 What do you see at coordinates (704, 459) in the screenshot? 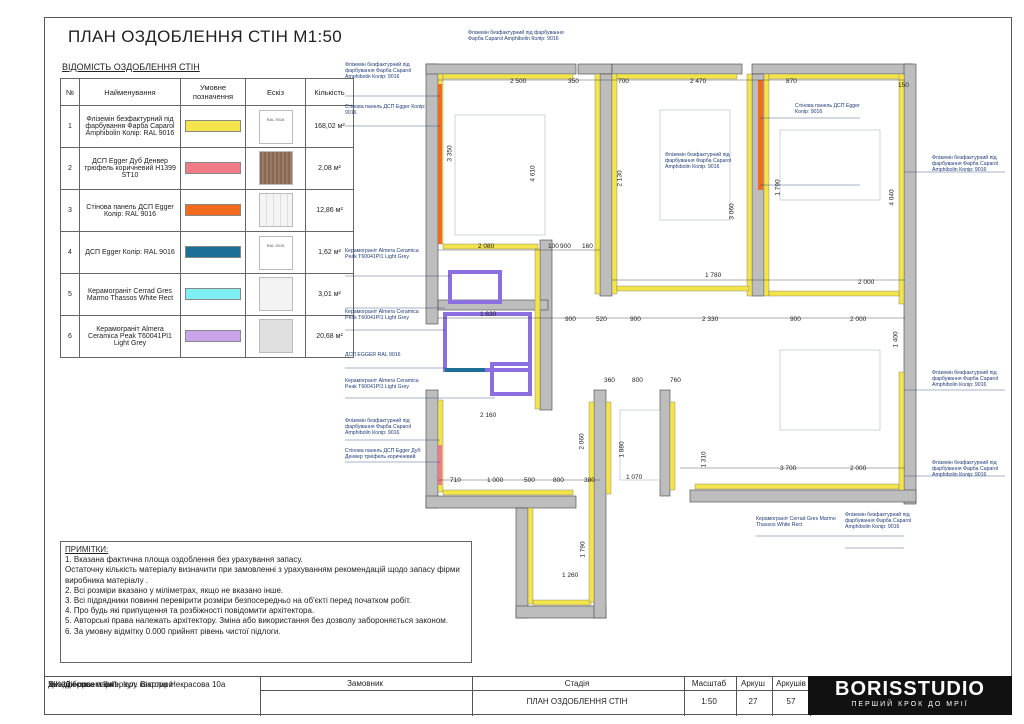
I see `dimension: 1 310` at bounding box center [704, 459].